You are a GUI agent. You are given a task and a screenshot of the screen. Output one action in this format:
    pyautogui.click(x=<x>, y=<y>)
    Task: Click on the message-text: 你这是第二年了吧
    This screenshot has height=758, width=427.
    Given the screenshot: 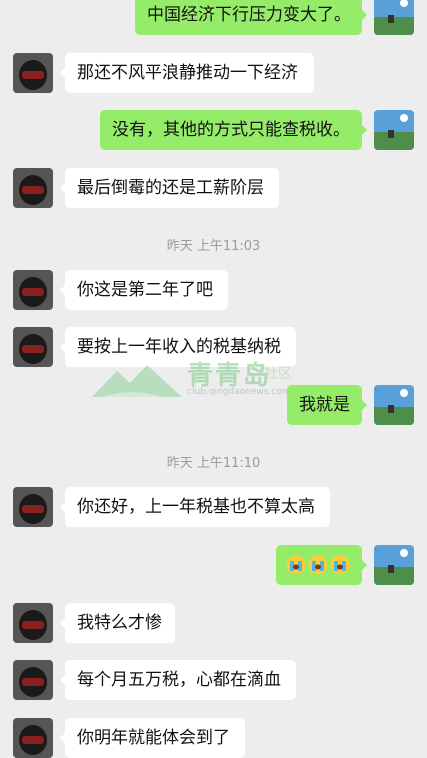 What is the action you would take?
    pyautogui.click(x=145, y=290)
    